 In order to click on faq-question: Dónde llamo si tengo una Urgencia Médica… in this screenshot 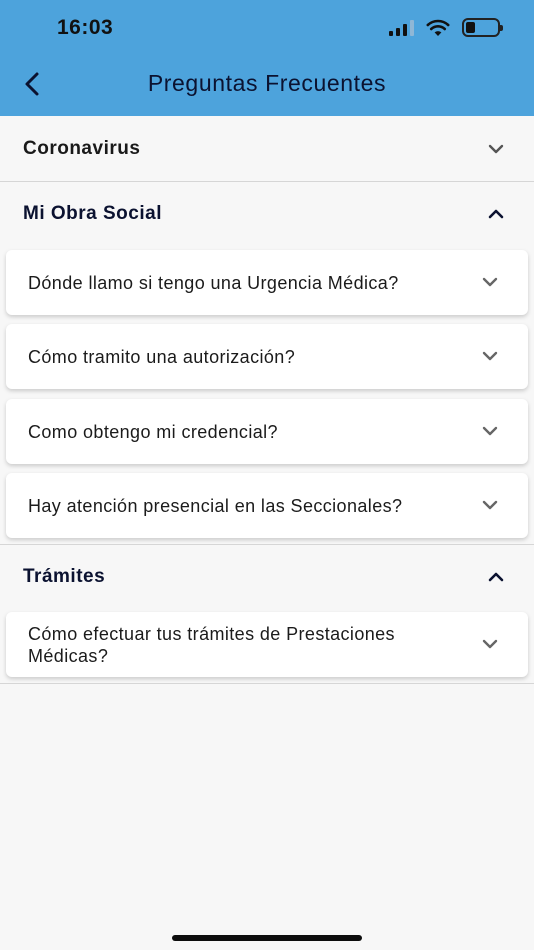, I will do `click(213, 282)`.